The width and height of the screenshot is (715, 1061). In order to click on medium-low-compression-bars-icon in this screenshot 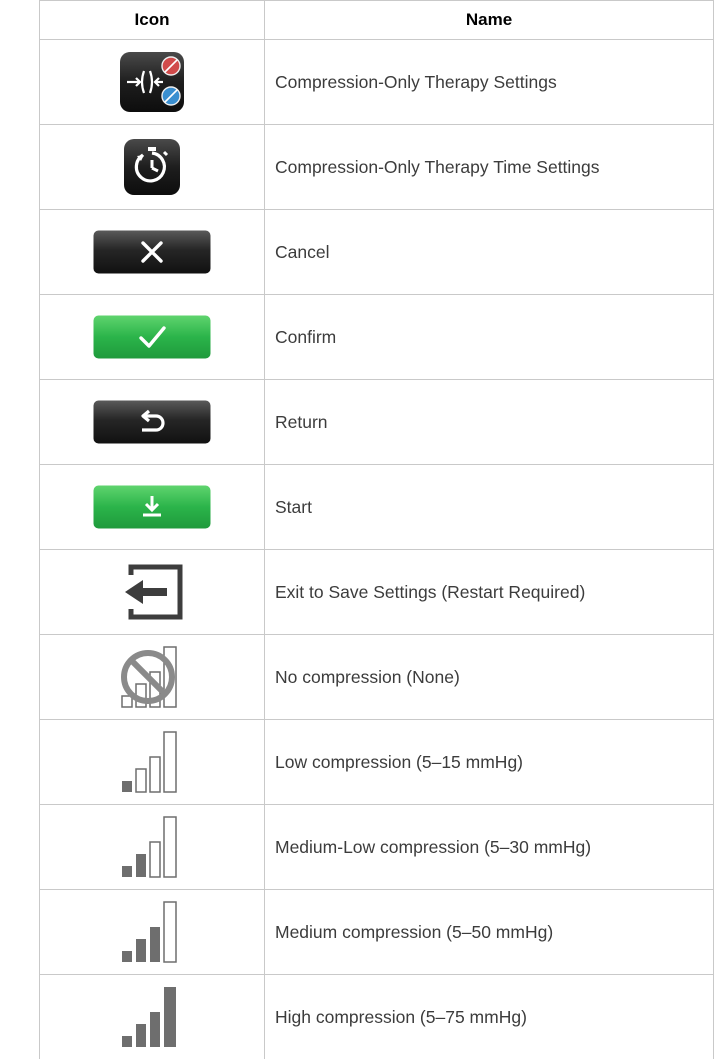, I will do `click(152, 847)`.